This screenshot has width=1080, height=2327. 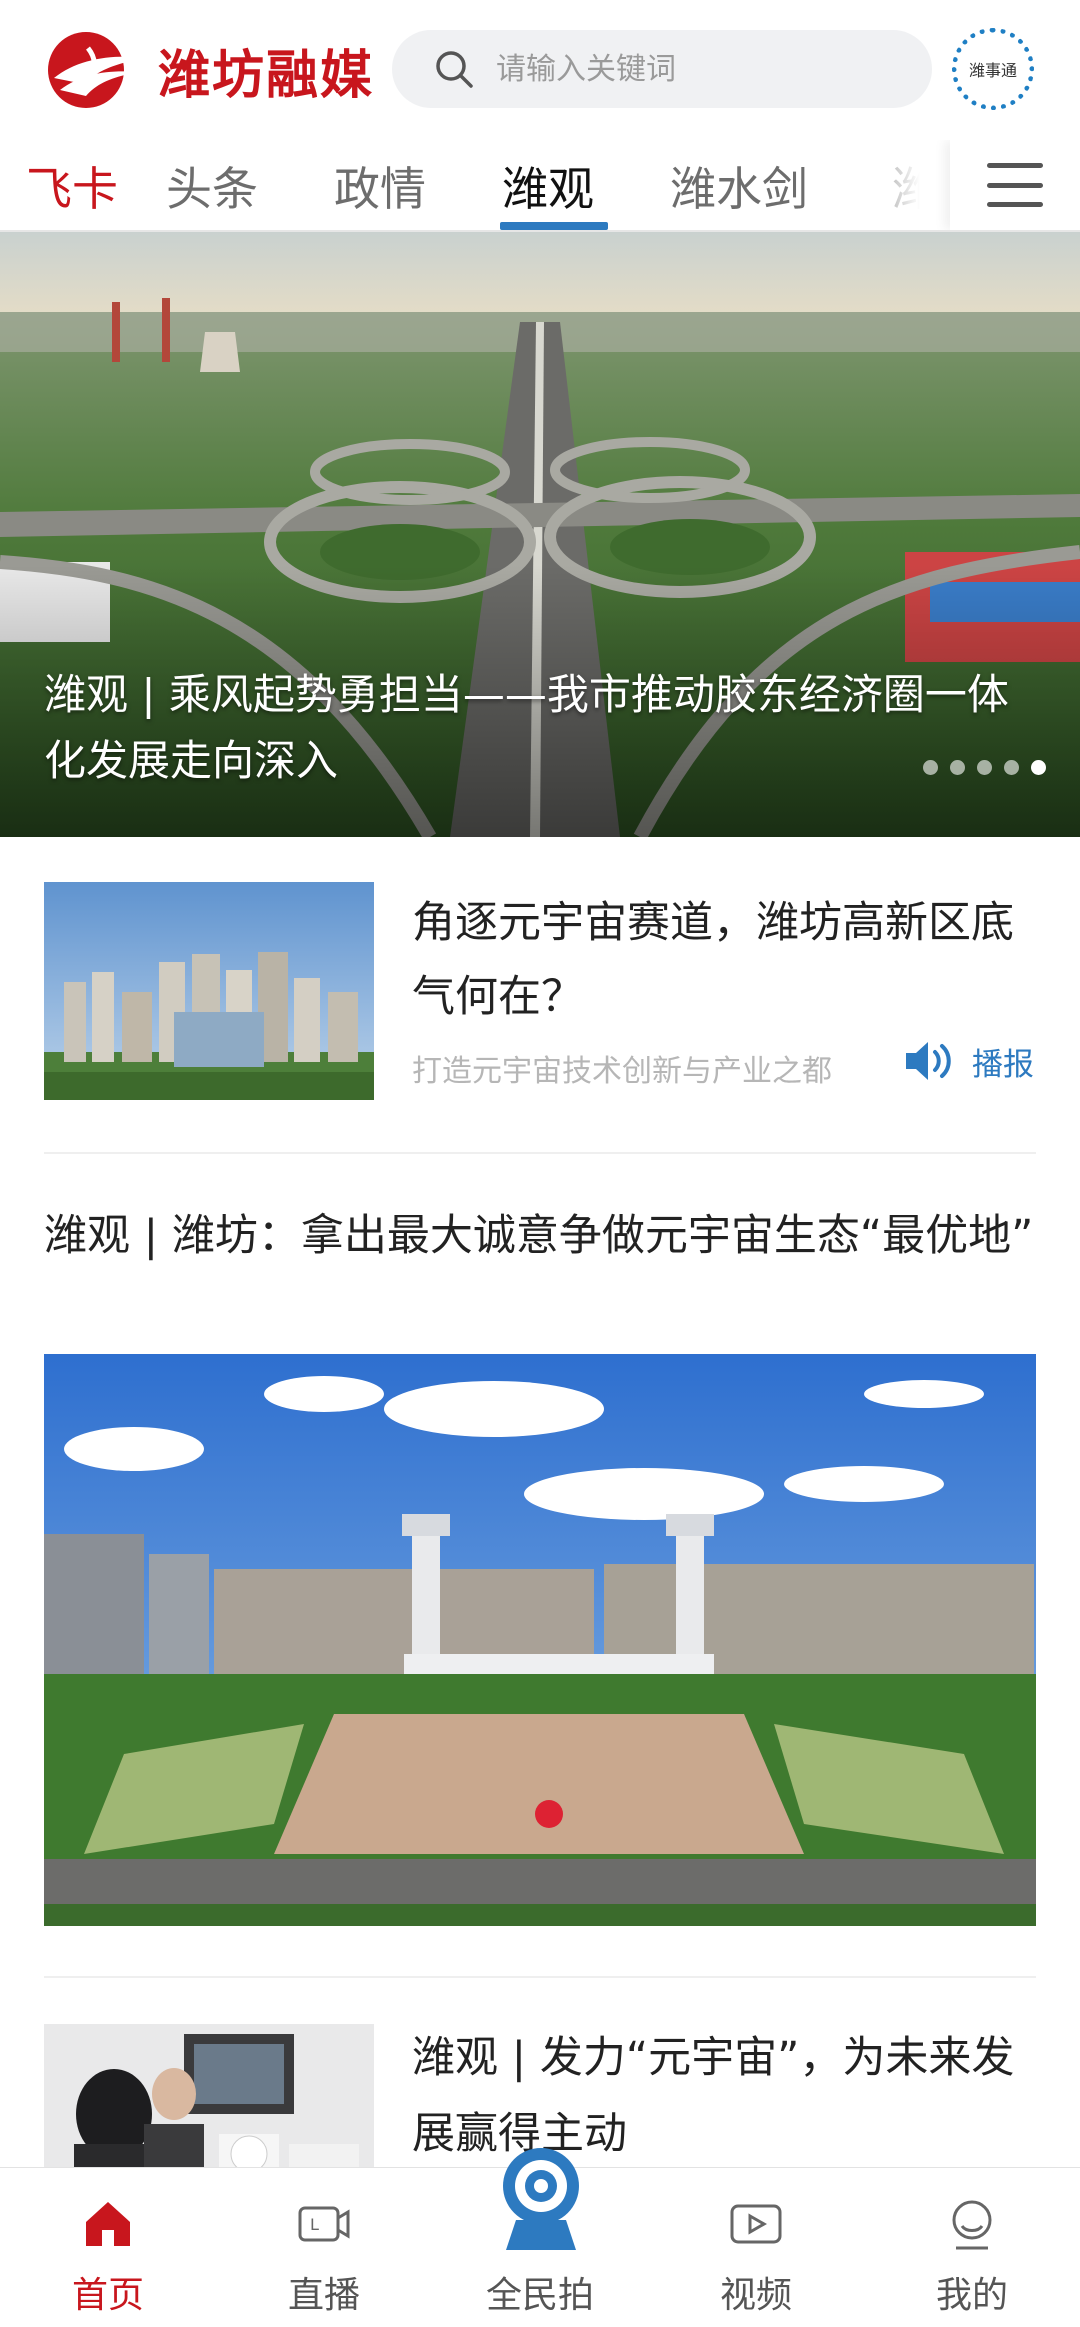 What do you see at coordinates (212, 185) in the screenshot?
I see `tab-toutiao: 头条` at bounding box center [212, 185].